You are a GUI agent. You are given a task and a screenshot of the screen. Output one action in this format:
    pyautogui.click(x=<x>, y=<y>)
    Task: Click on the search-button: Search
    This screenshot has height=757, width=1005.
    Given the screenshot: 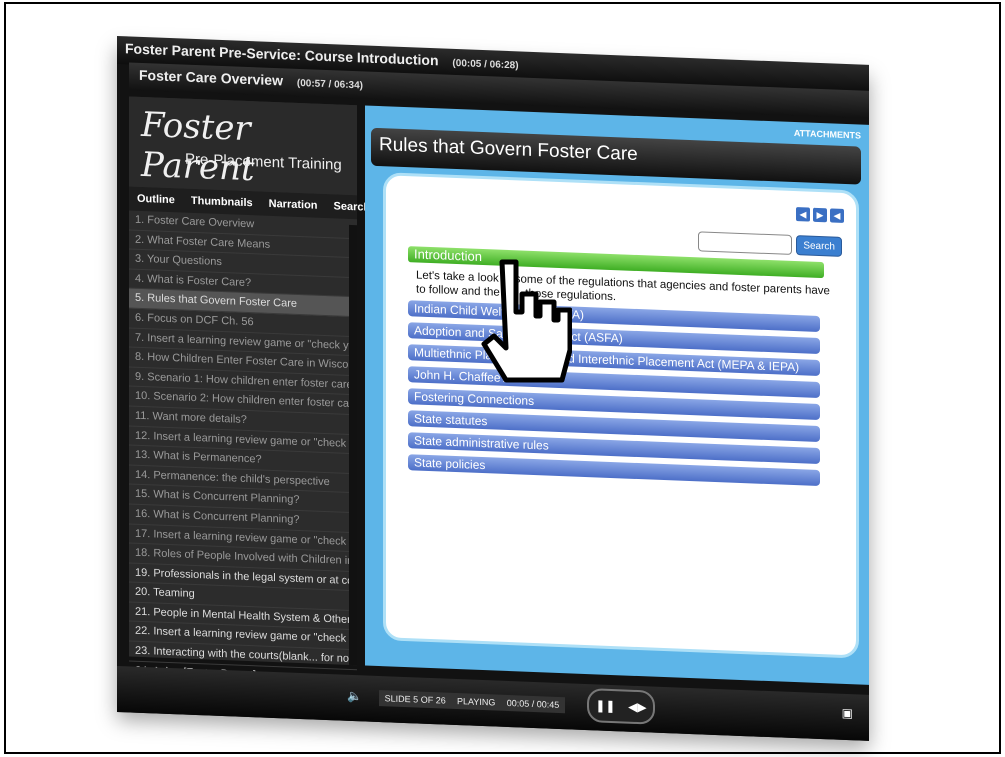 What is the action you would take?
    pyautogui.click(x=819, y=246)
    